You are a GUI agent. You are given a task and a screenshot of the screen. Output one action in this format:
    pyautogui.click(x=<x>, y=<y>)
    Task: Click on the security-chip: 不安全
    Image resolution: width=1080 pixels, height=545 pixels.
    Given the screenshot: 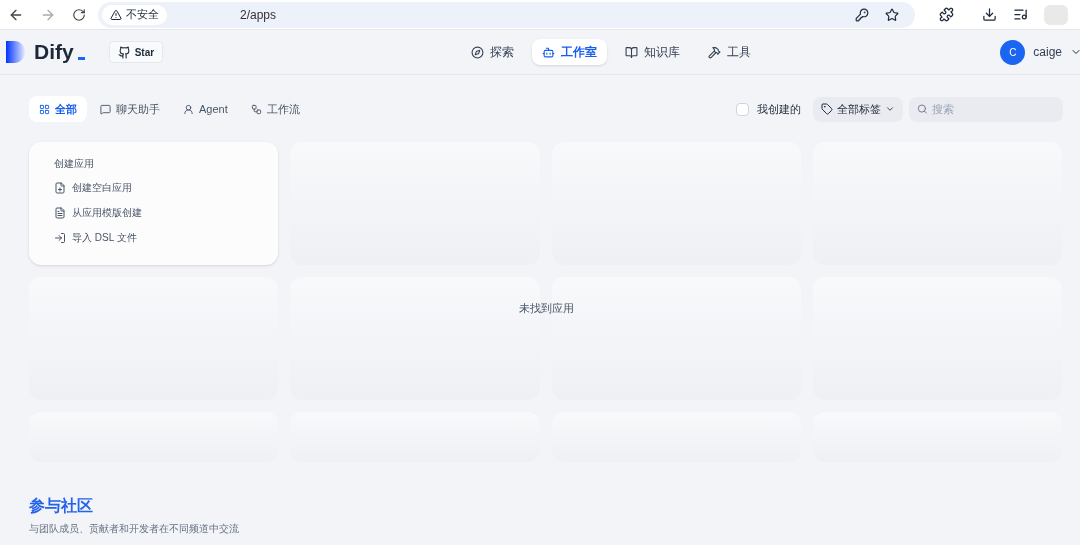 What is the action you would take?
    pyautogui.click(x=134, y=14)
    